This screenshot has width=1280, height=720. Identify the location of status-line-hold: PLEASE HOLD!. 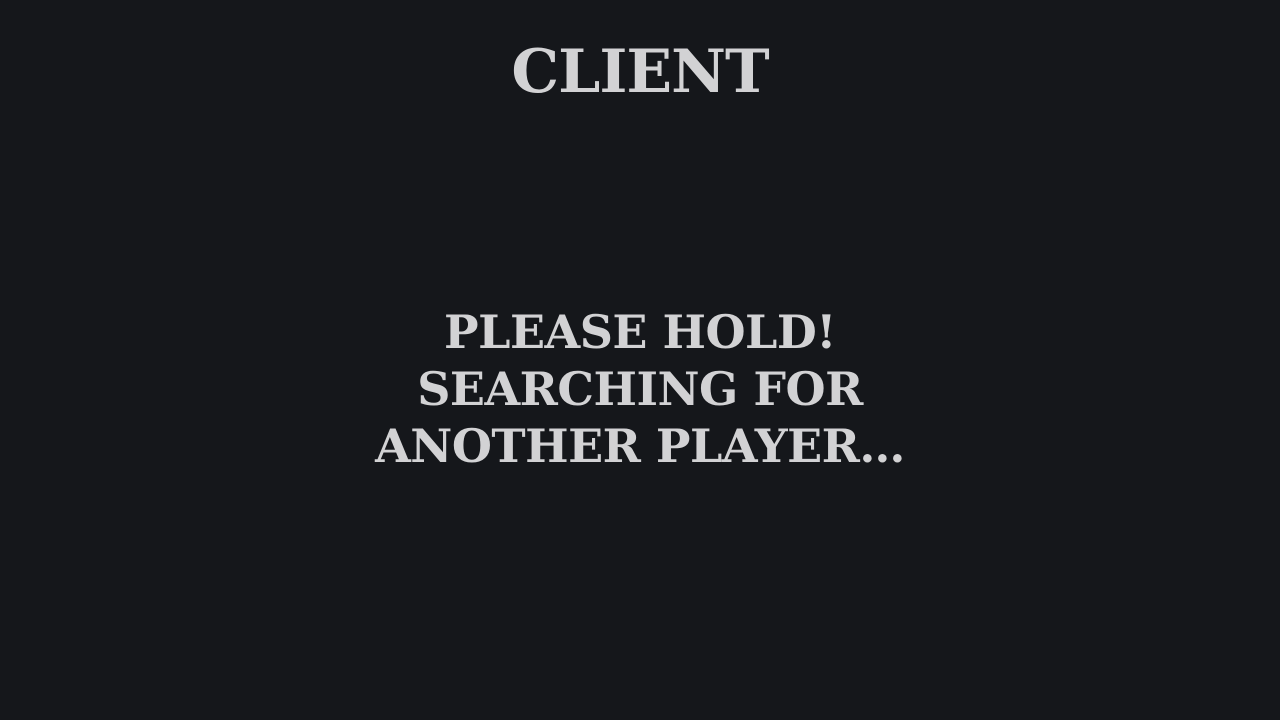
(640, 332).